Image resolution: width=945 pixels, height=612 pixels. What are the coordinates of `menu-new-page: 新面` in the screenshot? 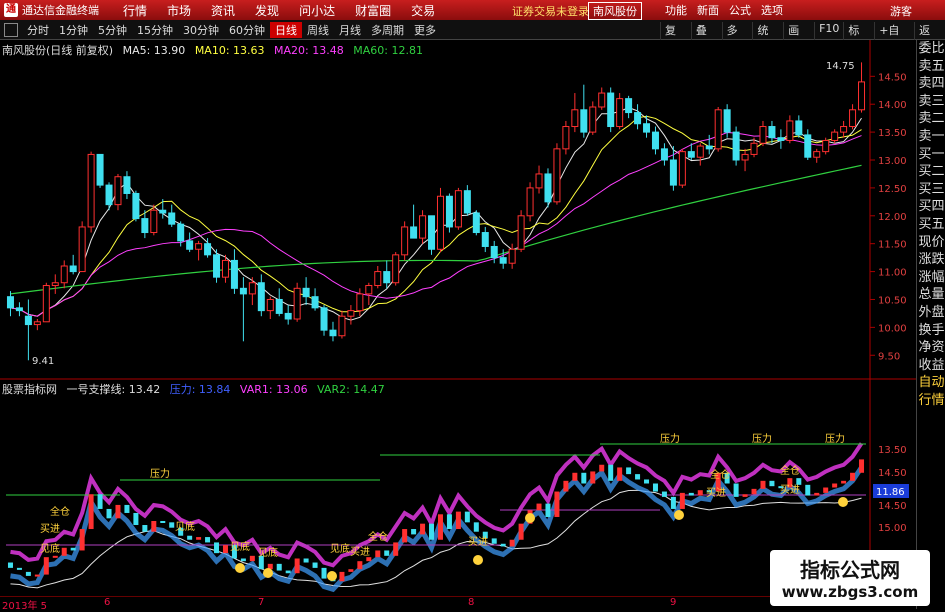 It's located at (708, 10).